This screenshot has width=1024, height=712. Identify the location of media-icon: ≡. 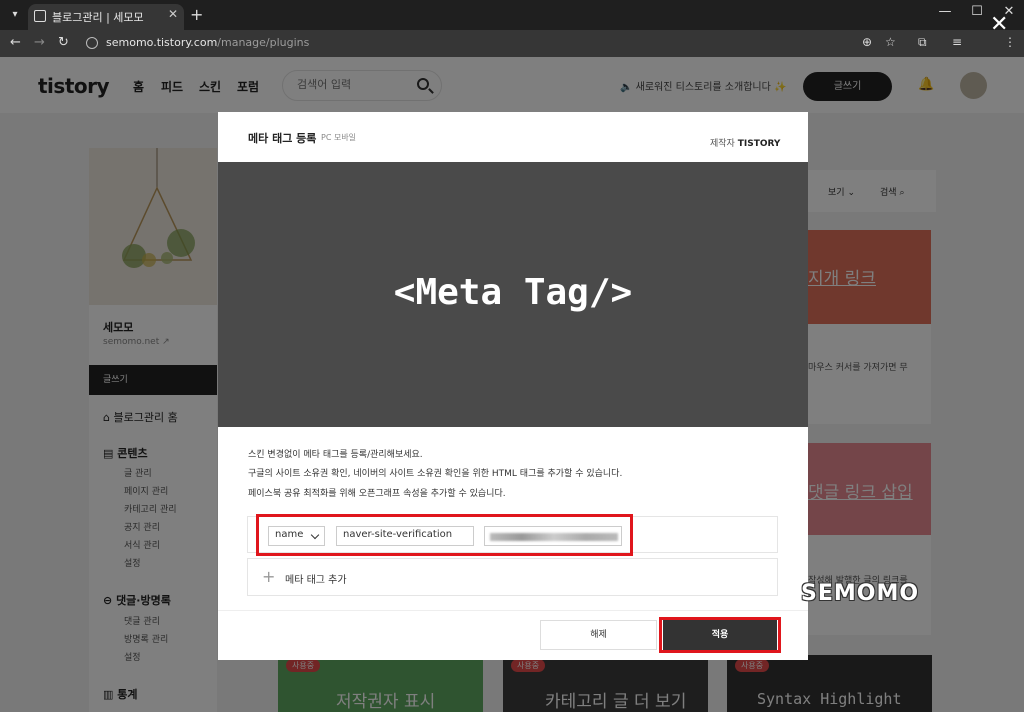
(957, 42).